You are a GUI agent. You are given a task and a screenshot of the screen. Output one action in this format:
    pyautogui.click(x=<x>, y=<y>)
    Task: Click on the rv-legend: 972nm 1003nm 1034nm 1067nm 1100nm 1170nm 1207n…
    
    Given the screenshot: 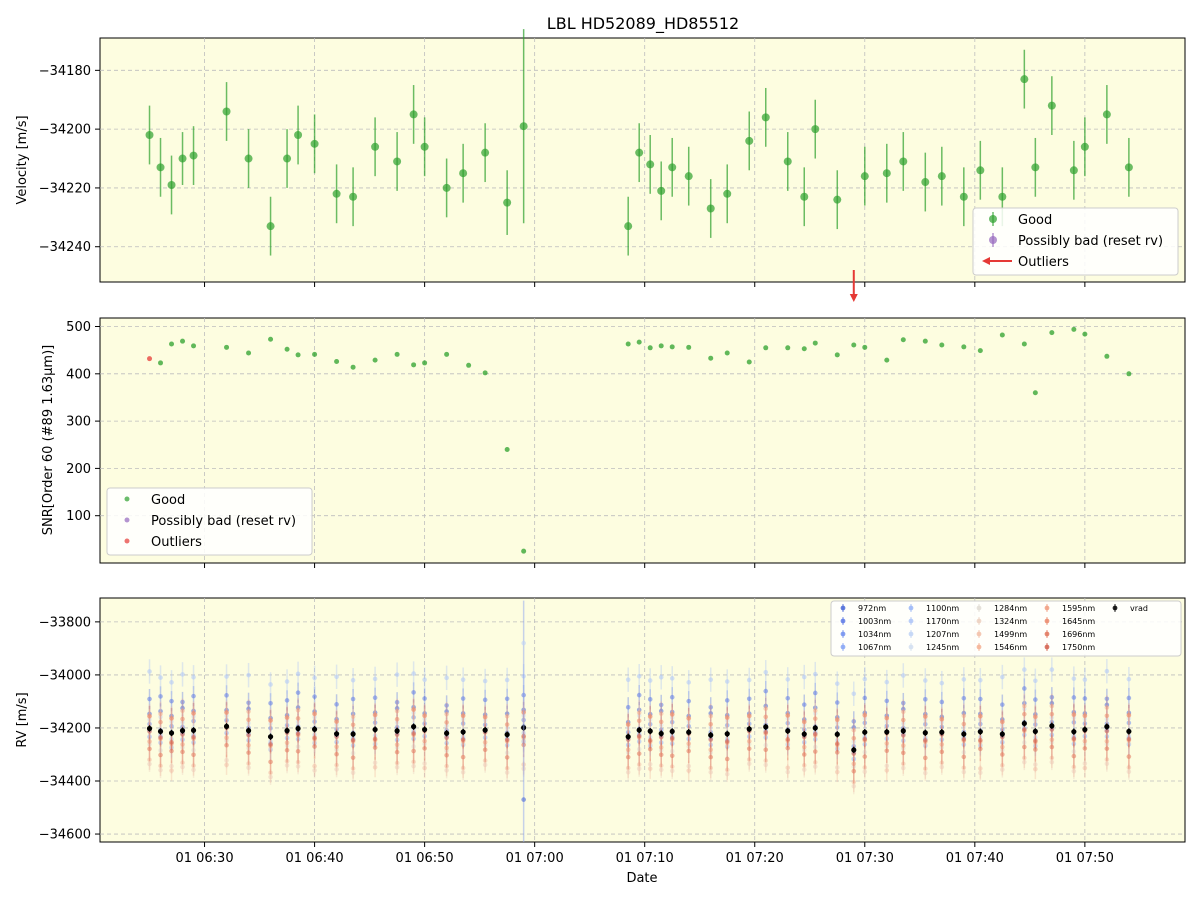 What is the action you would take?
    pyautogui.click(x=1006, y=628)
    